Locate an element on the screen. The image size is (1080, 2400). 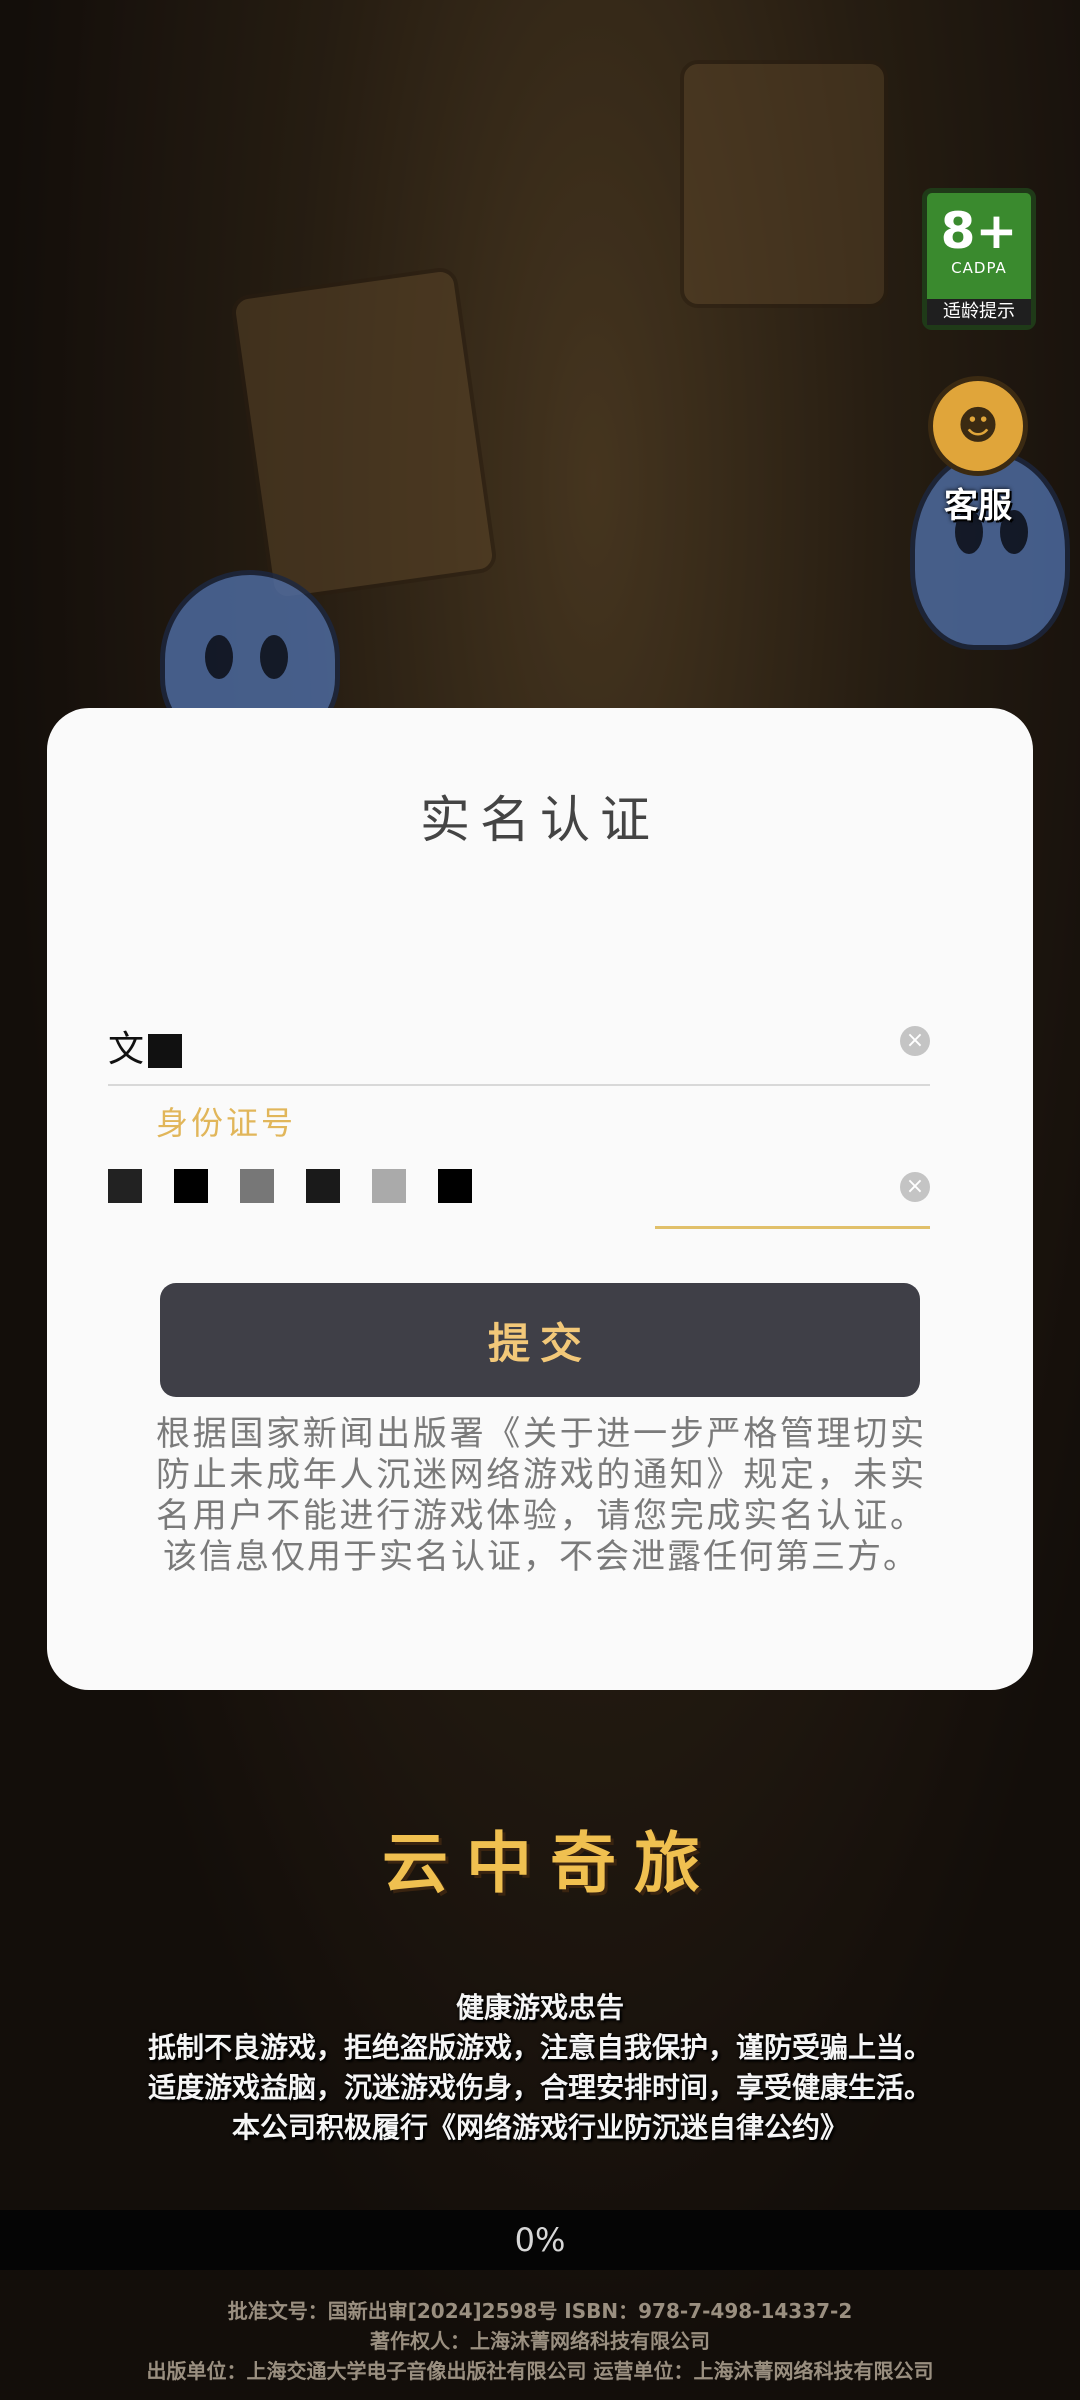
name-input-value: 文 is located at coordinates (161, 1046).